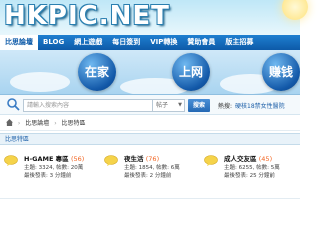  I want to click on nav-item-forum: 比思論壇, so click(19, 42).